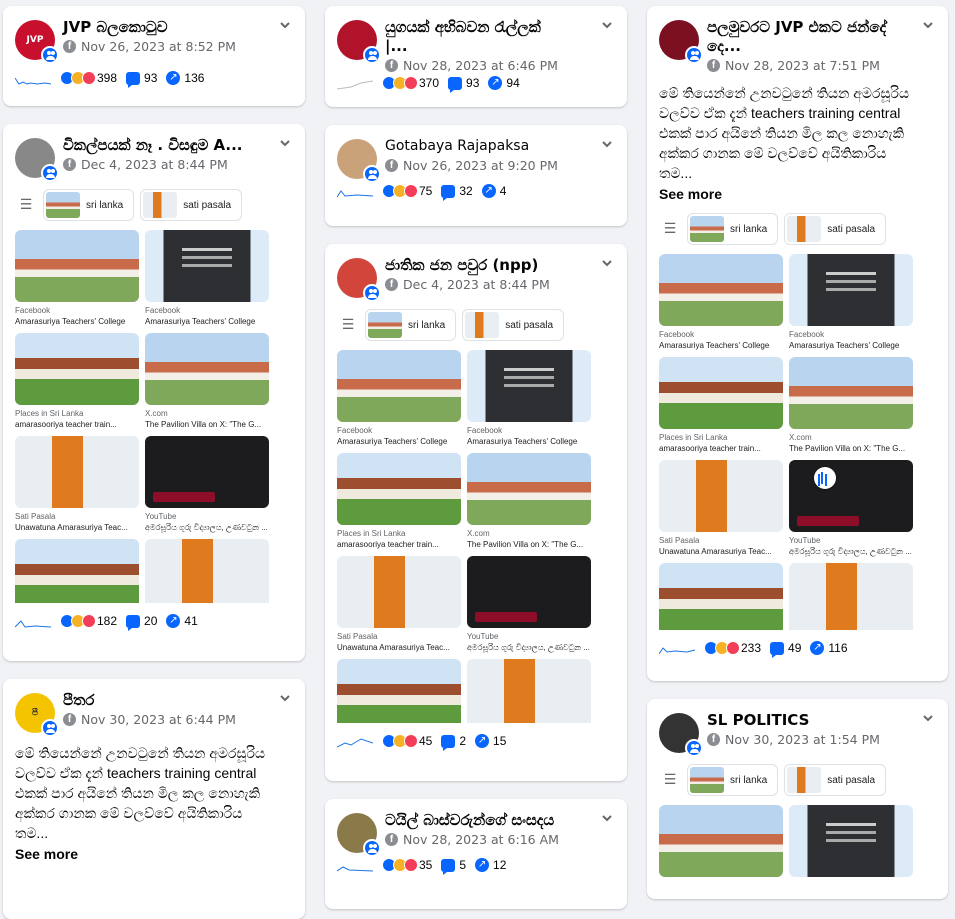  What do you see at coordinates (158, 46) in the screenshot?
I see `post-time: Nov 26, 2023 at 8:52 PM` at bounding box center [158, 46].